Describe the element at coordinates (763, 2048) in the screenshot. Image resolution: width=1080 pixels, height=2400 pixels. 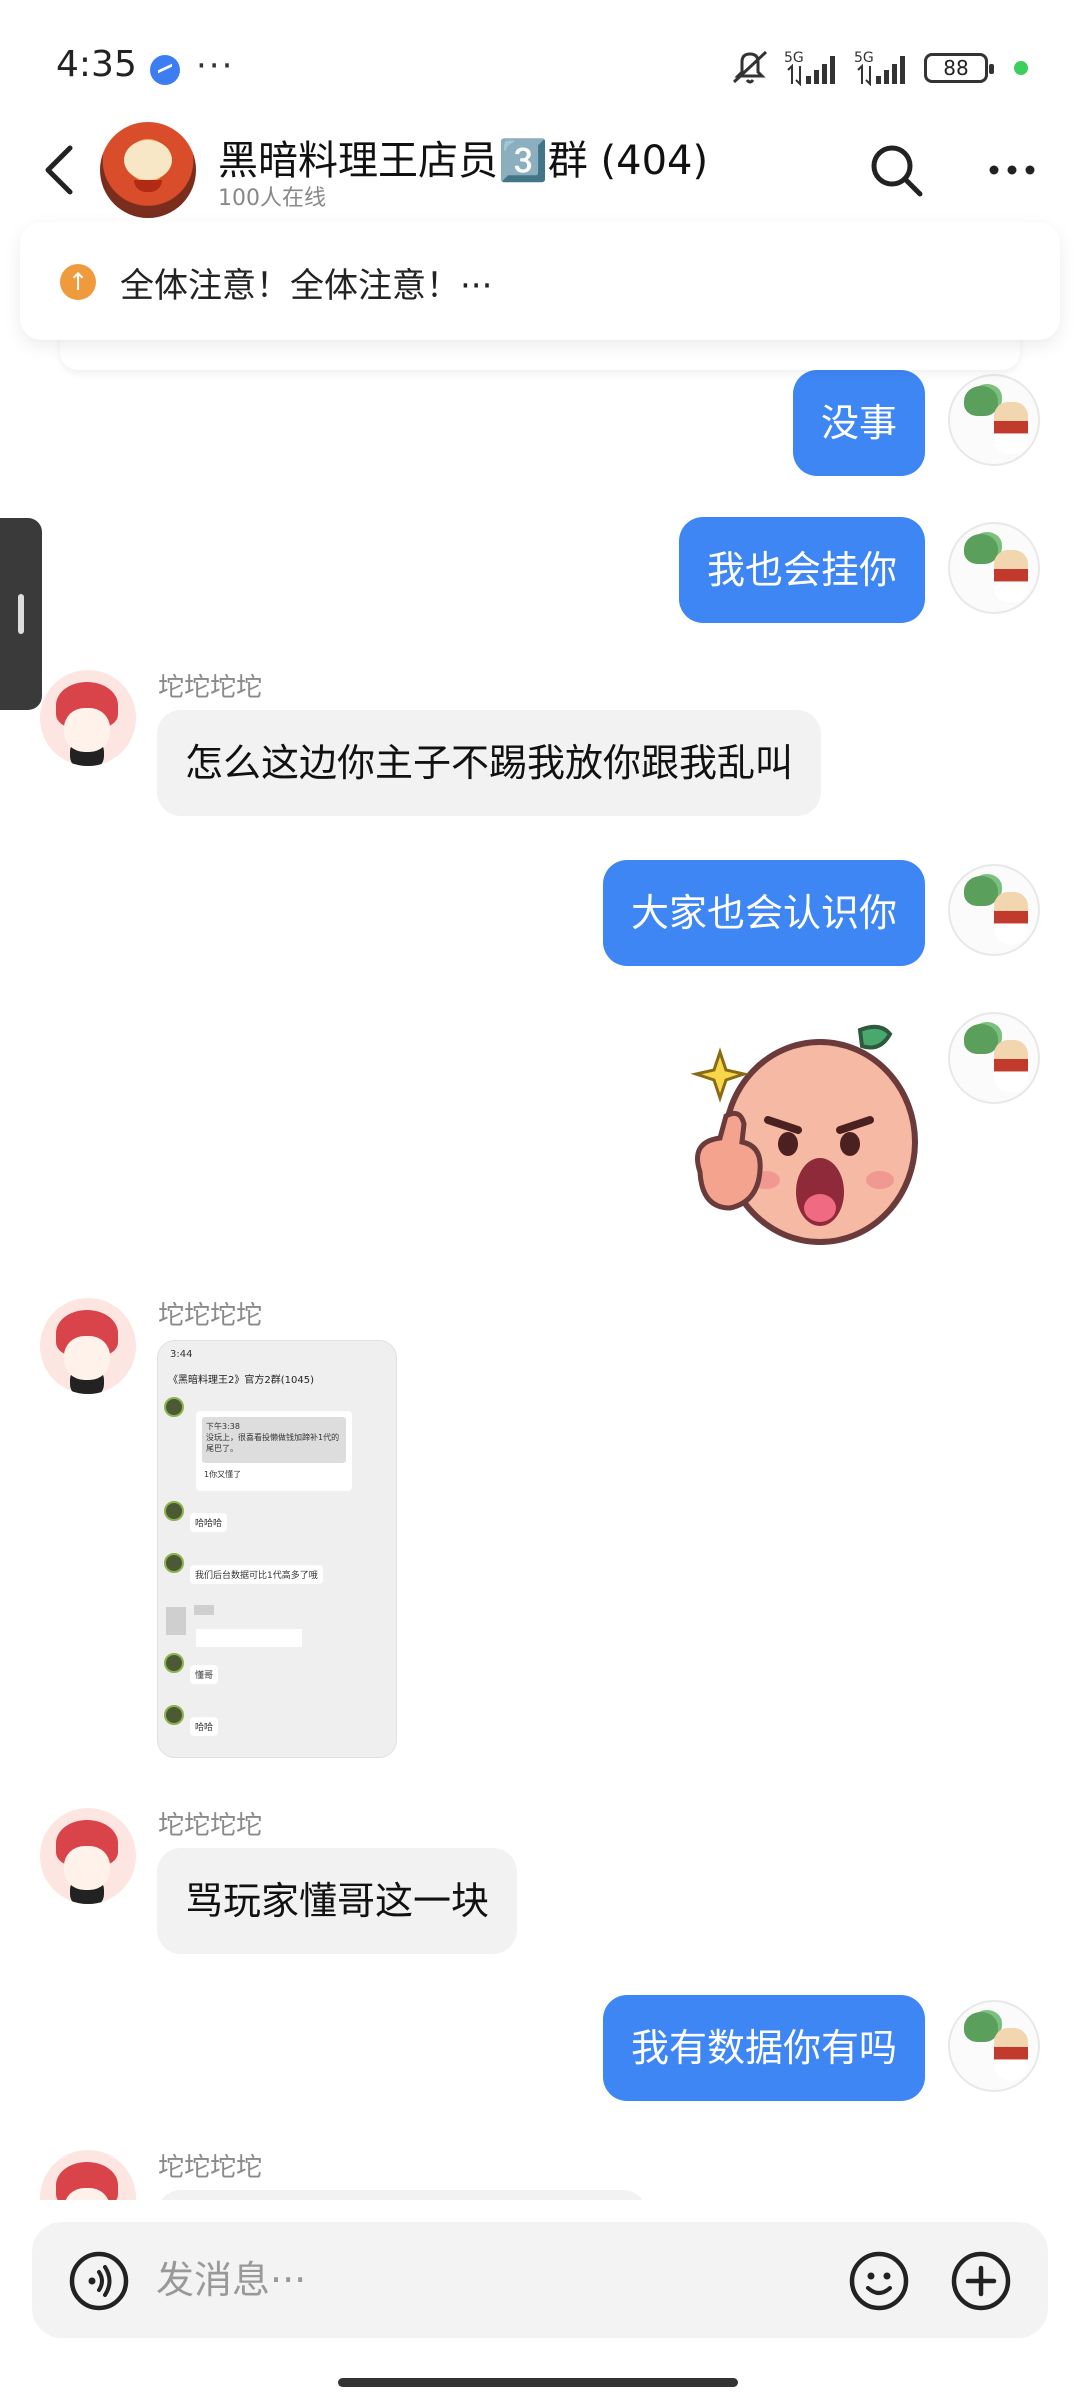
I see `message-bubble-out: 我有数据你有吗` at that location.